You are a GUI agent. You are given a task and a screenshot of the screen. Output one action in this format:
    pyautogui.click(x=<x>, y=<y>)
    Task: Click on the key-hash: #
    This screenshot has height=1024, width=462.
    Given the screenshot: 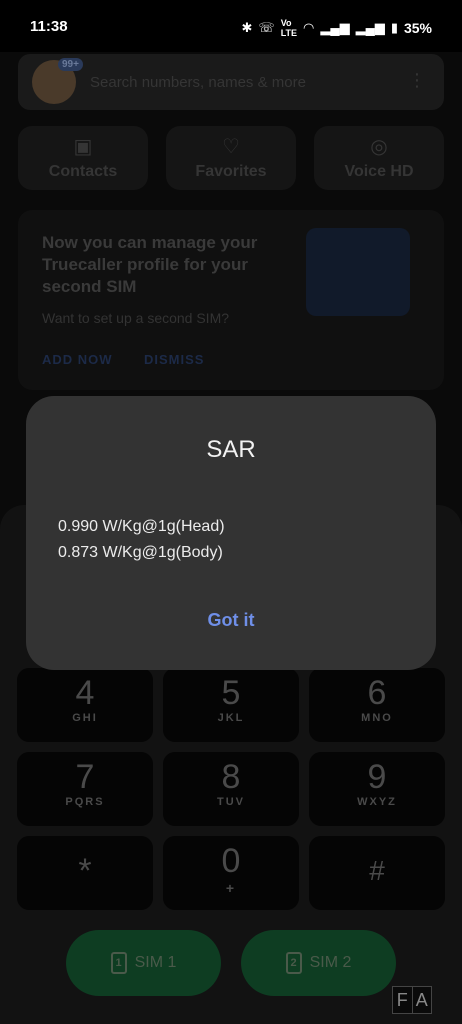 What is the action you would take?
    pyautogui.click(x=377, y=873)
    